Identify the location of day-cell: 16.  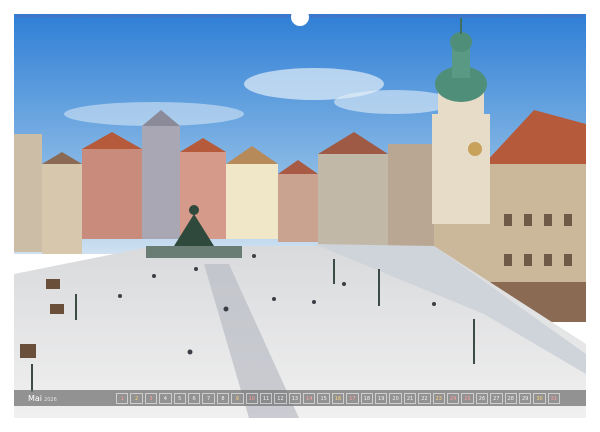
(338, 398).